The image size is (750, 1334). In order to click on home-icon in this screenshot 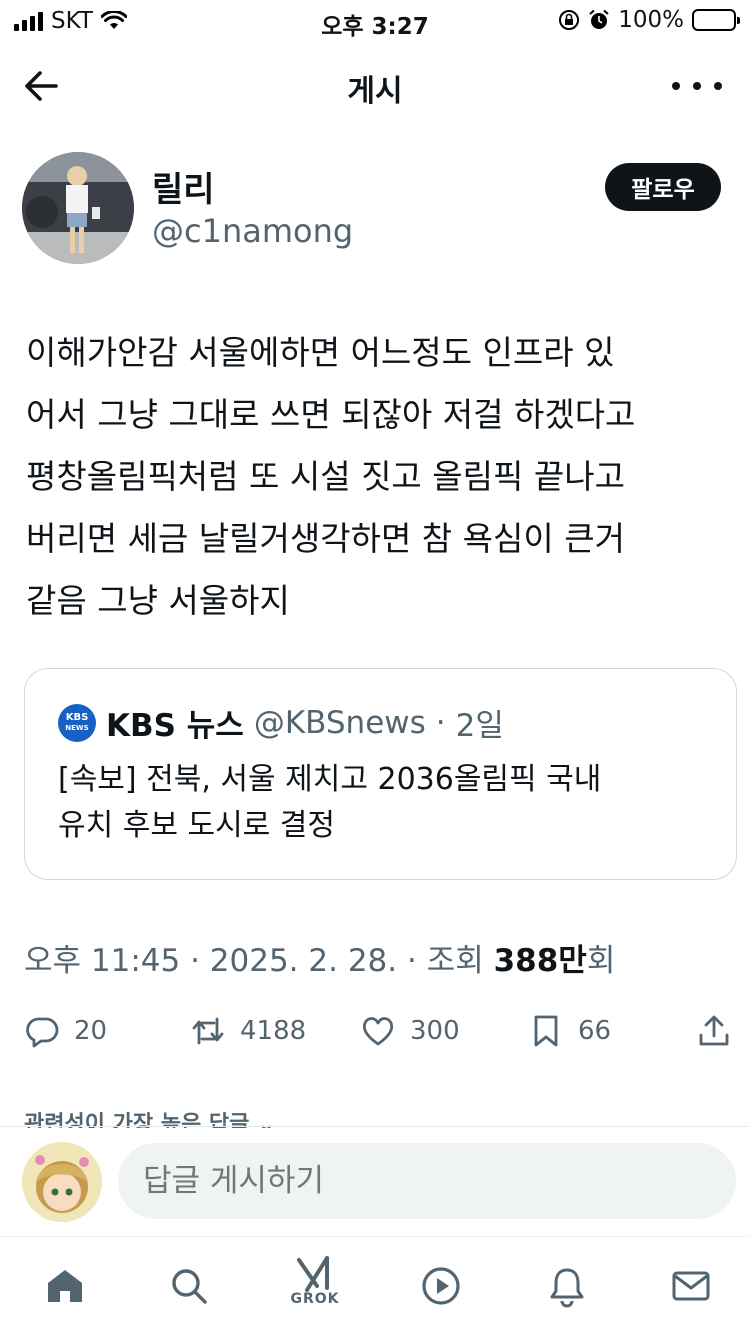, I will do `click(65, 1286)`.